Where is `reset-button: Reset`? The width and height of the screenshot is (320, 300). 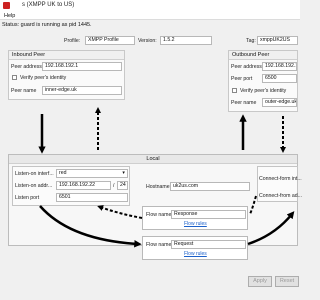 reset-button: Reset is located at coordinates (287, 281).